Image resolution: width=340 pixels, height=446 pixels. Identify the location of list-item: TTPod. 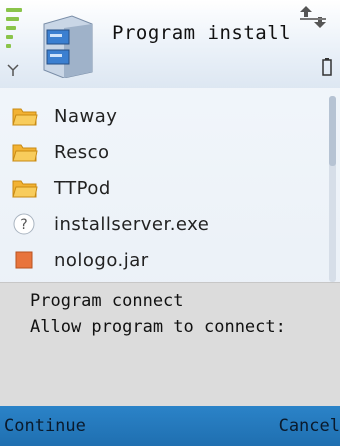
(165, 188).